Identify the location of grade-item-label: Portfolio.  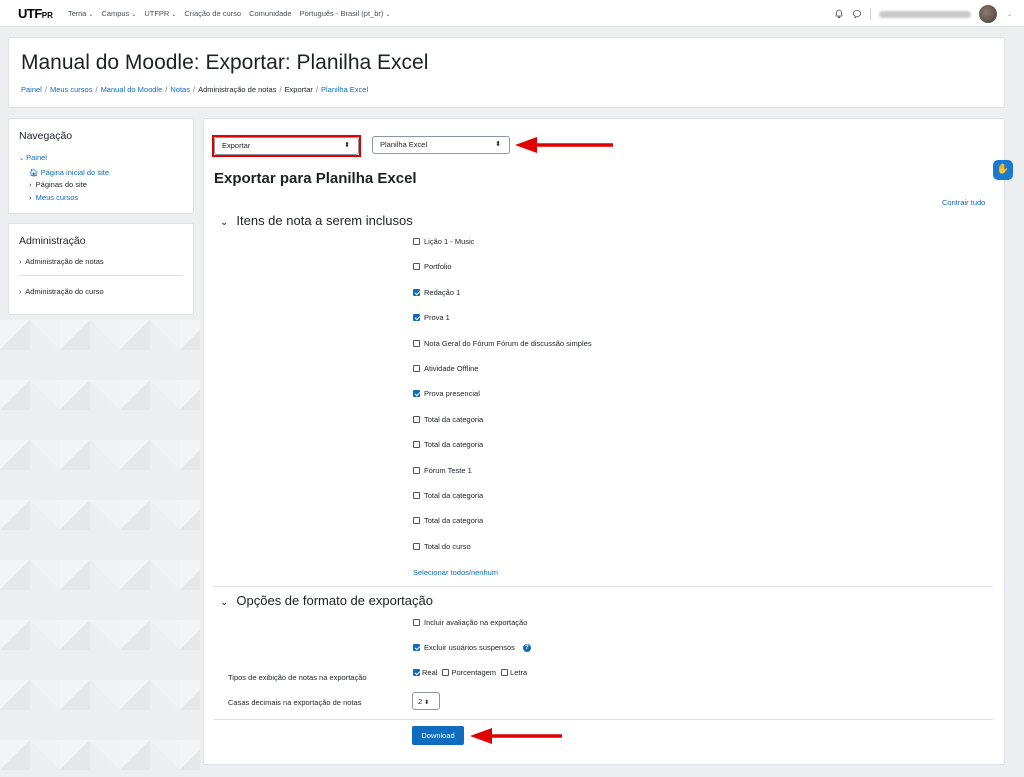
(438, 267).